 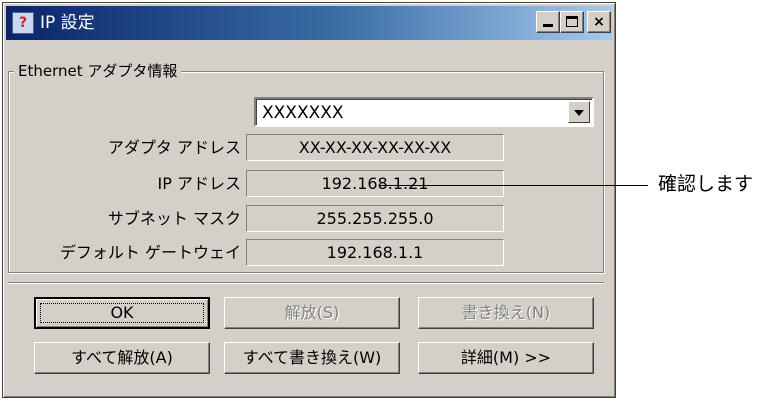 I want to click on chevron-down-icon, so click(x=579, y=113).